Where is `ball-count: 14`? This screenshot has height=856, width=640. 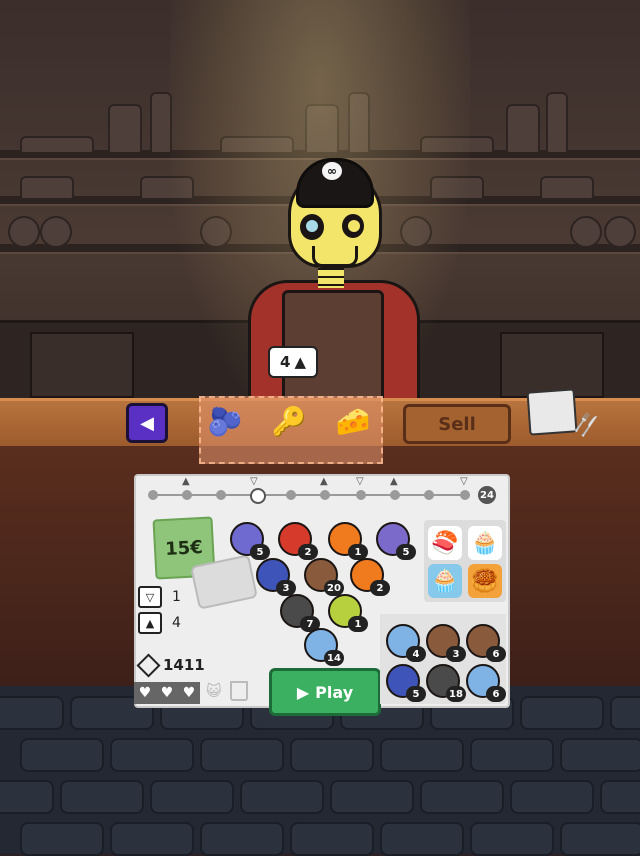 ball-count: 14 is located at coordinates (334, 658).